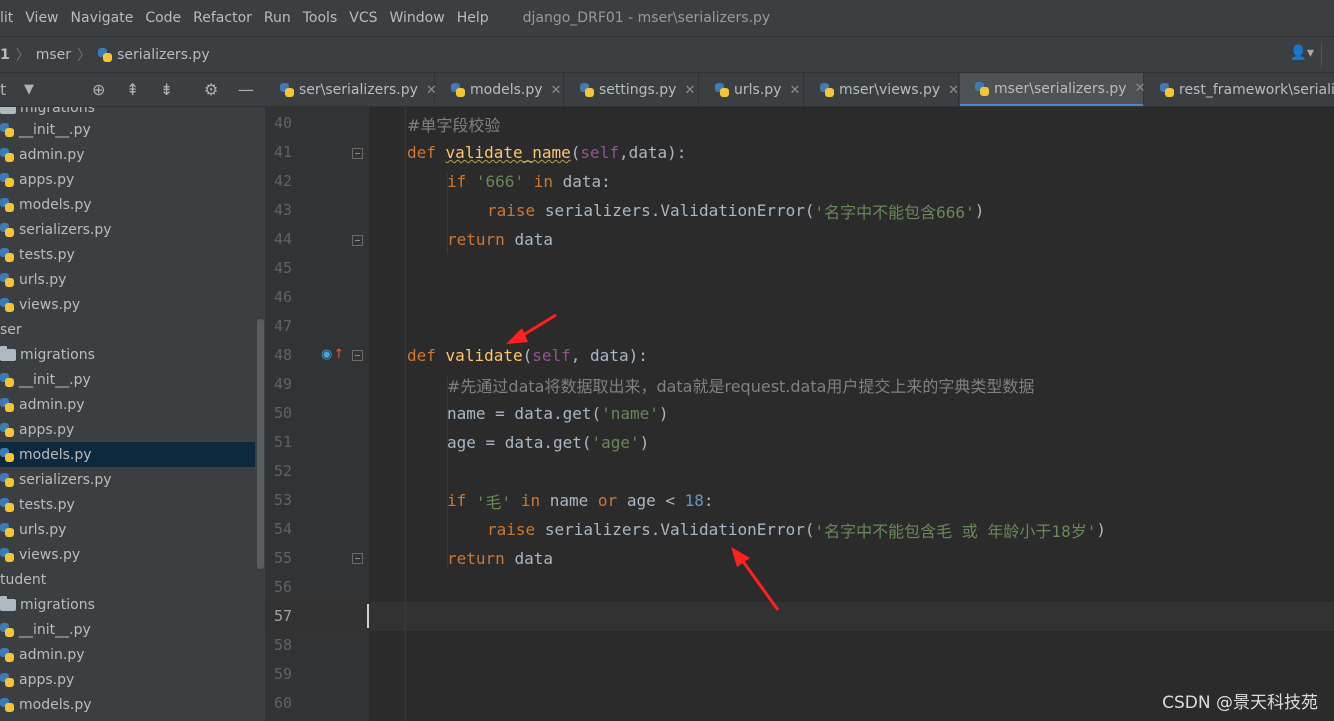 This screenshot has height=721, width=1334. Describe the element at coordinates (643, 462) in the screenshot. I see `annotation-arrows` at that location.